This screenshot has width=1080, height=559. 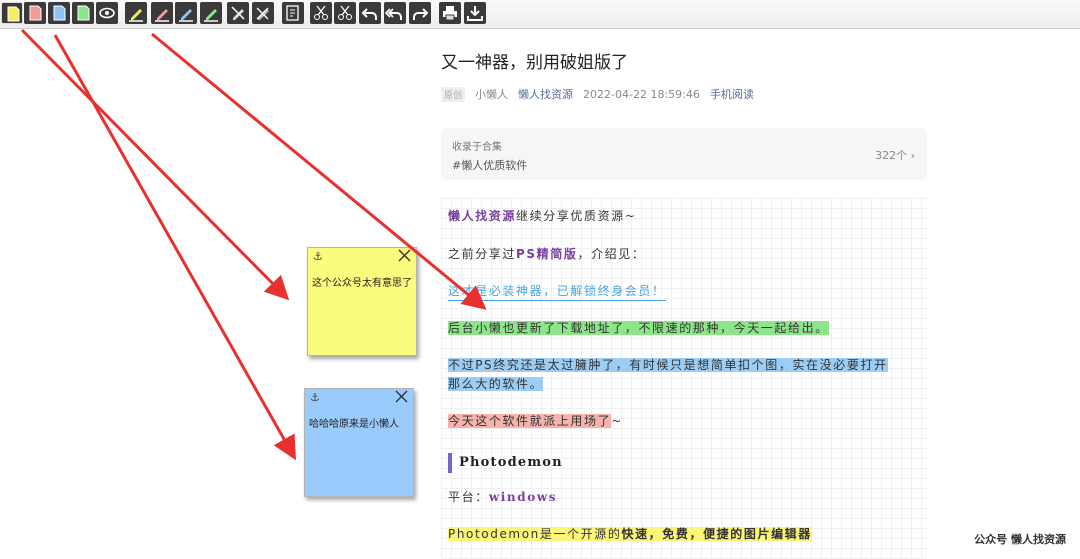 I want to click on note-text: 哈哈哈原来是小懒人, so click(x=354, y=422).